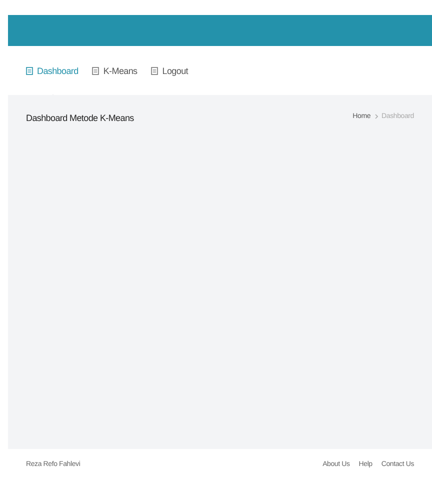 The width and height of the screenshot is (432, 479). Describe the element at coordinates (169, 71) in the screenshot. I see `nav-link: Logout` at that location.